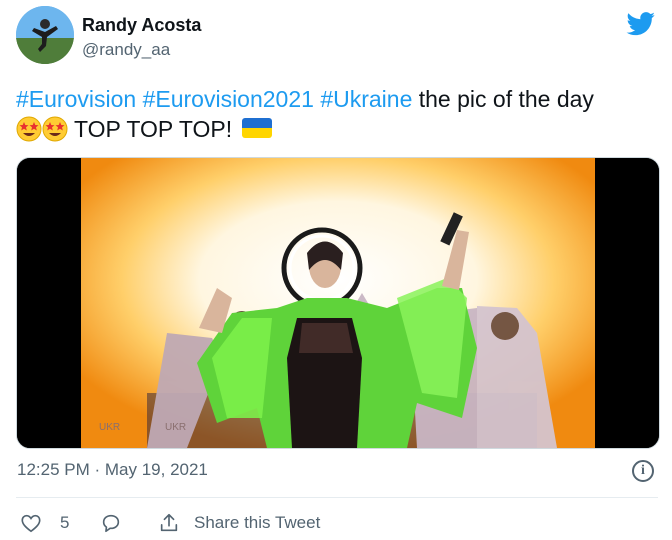 This screenshot has height=540, width=672. Describe the element at coordinates (109, 427) in the screenshot. I see `video-watermark: UKR` at that location.